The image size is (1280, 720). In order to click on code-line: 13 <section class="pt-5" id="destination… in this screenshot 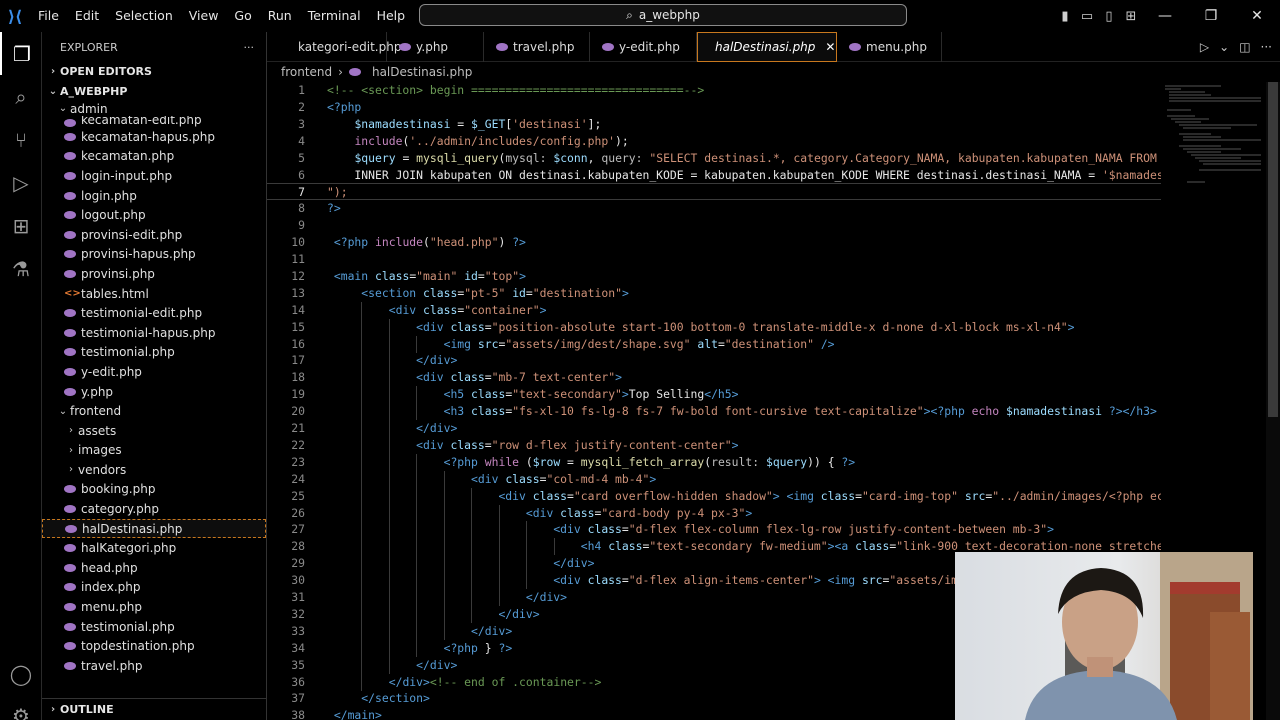, I will do `click(714, 293)`.